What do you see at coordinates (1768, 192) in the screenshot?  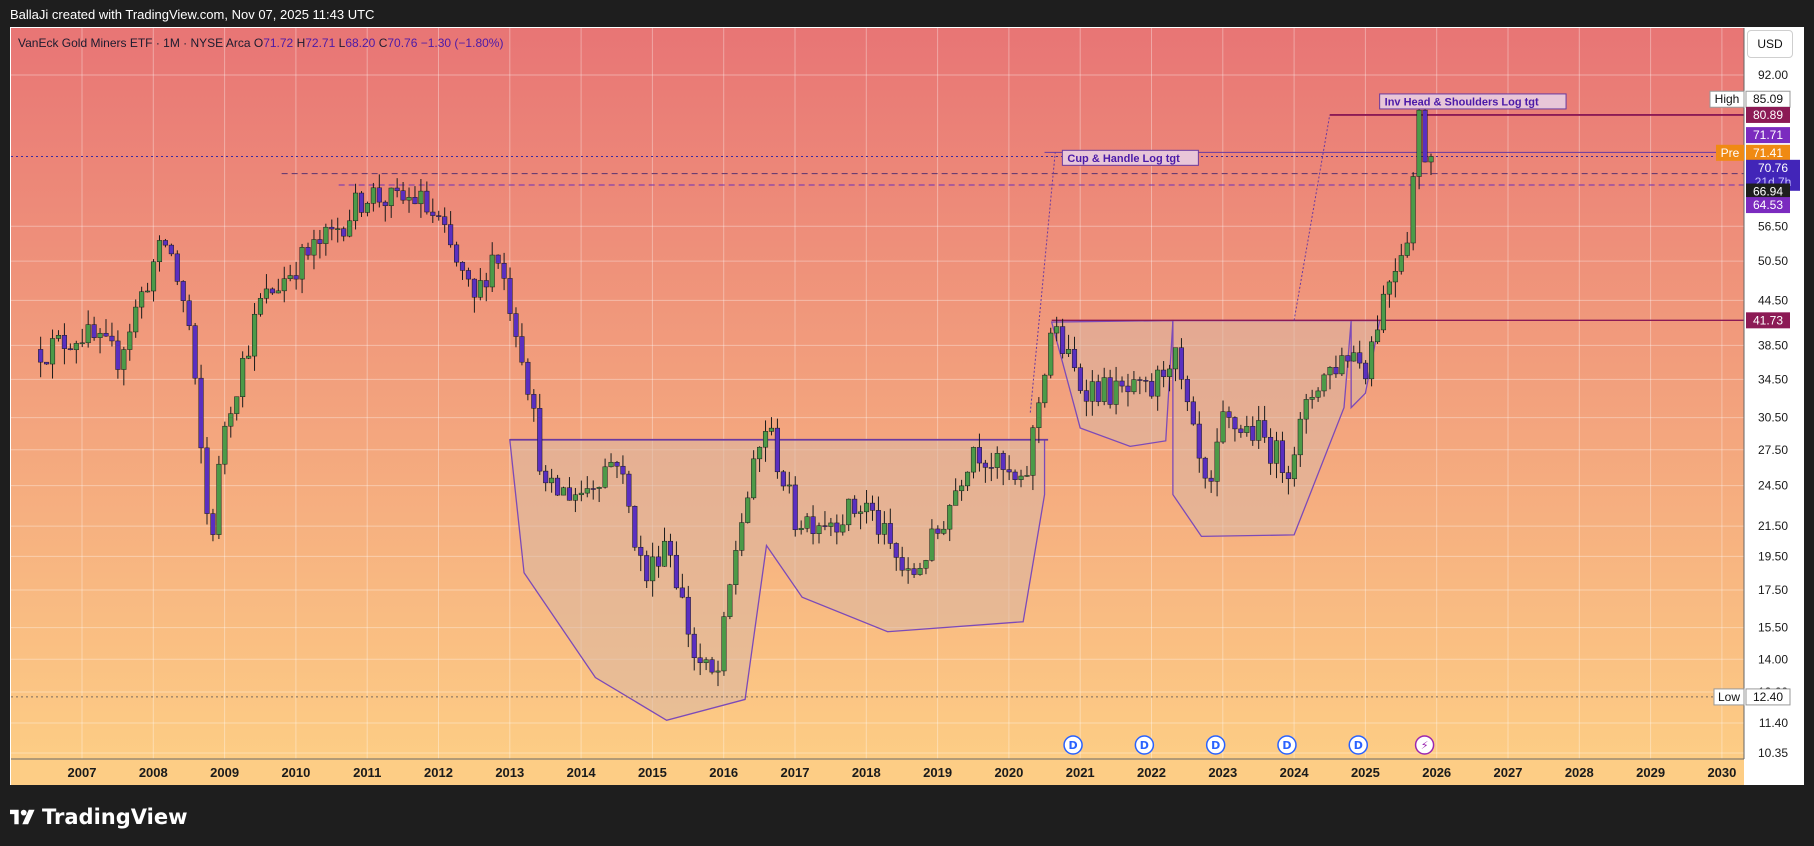 I see `dashed-level-tag: 66.94` at bounding box center [1768, 192].